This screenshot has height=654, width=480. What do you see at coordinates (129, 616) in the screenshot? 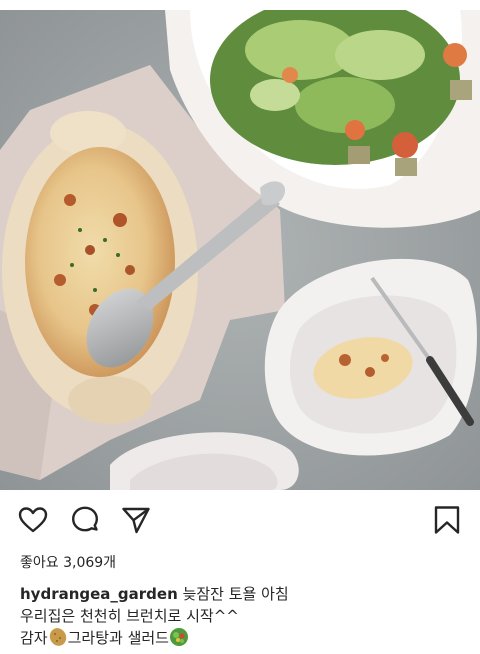
I see `caption-line-2: 우리집은 천천히 브런치로 시작^^` at bounding box center [129, 616].